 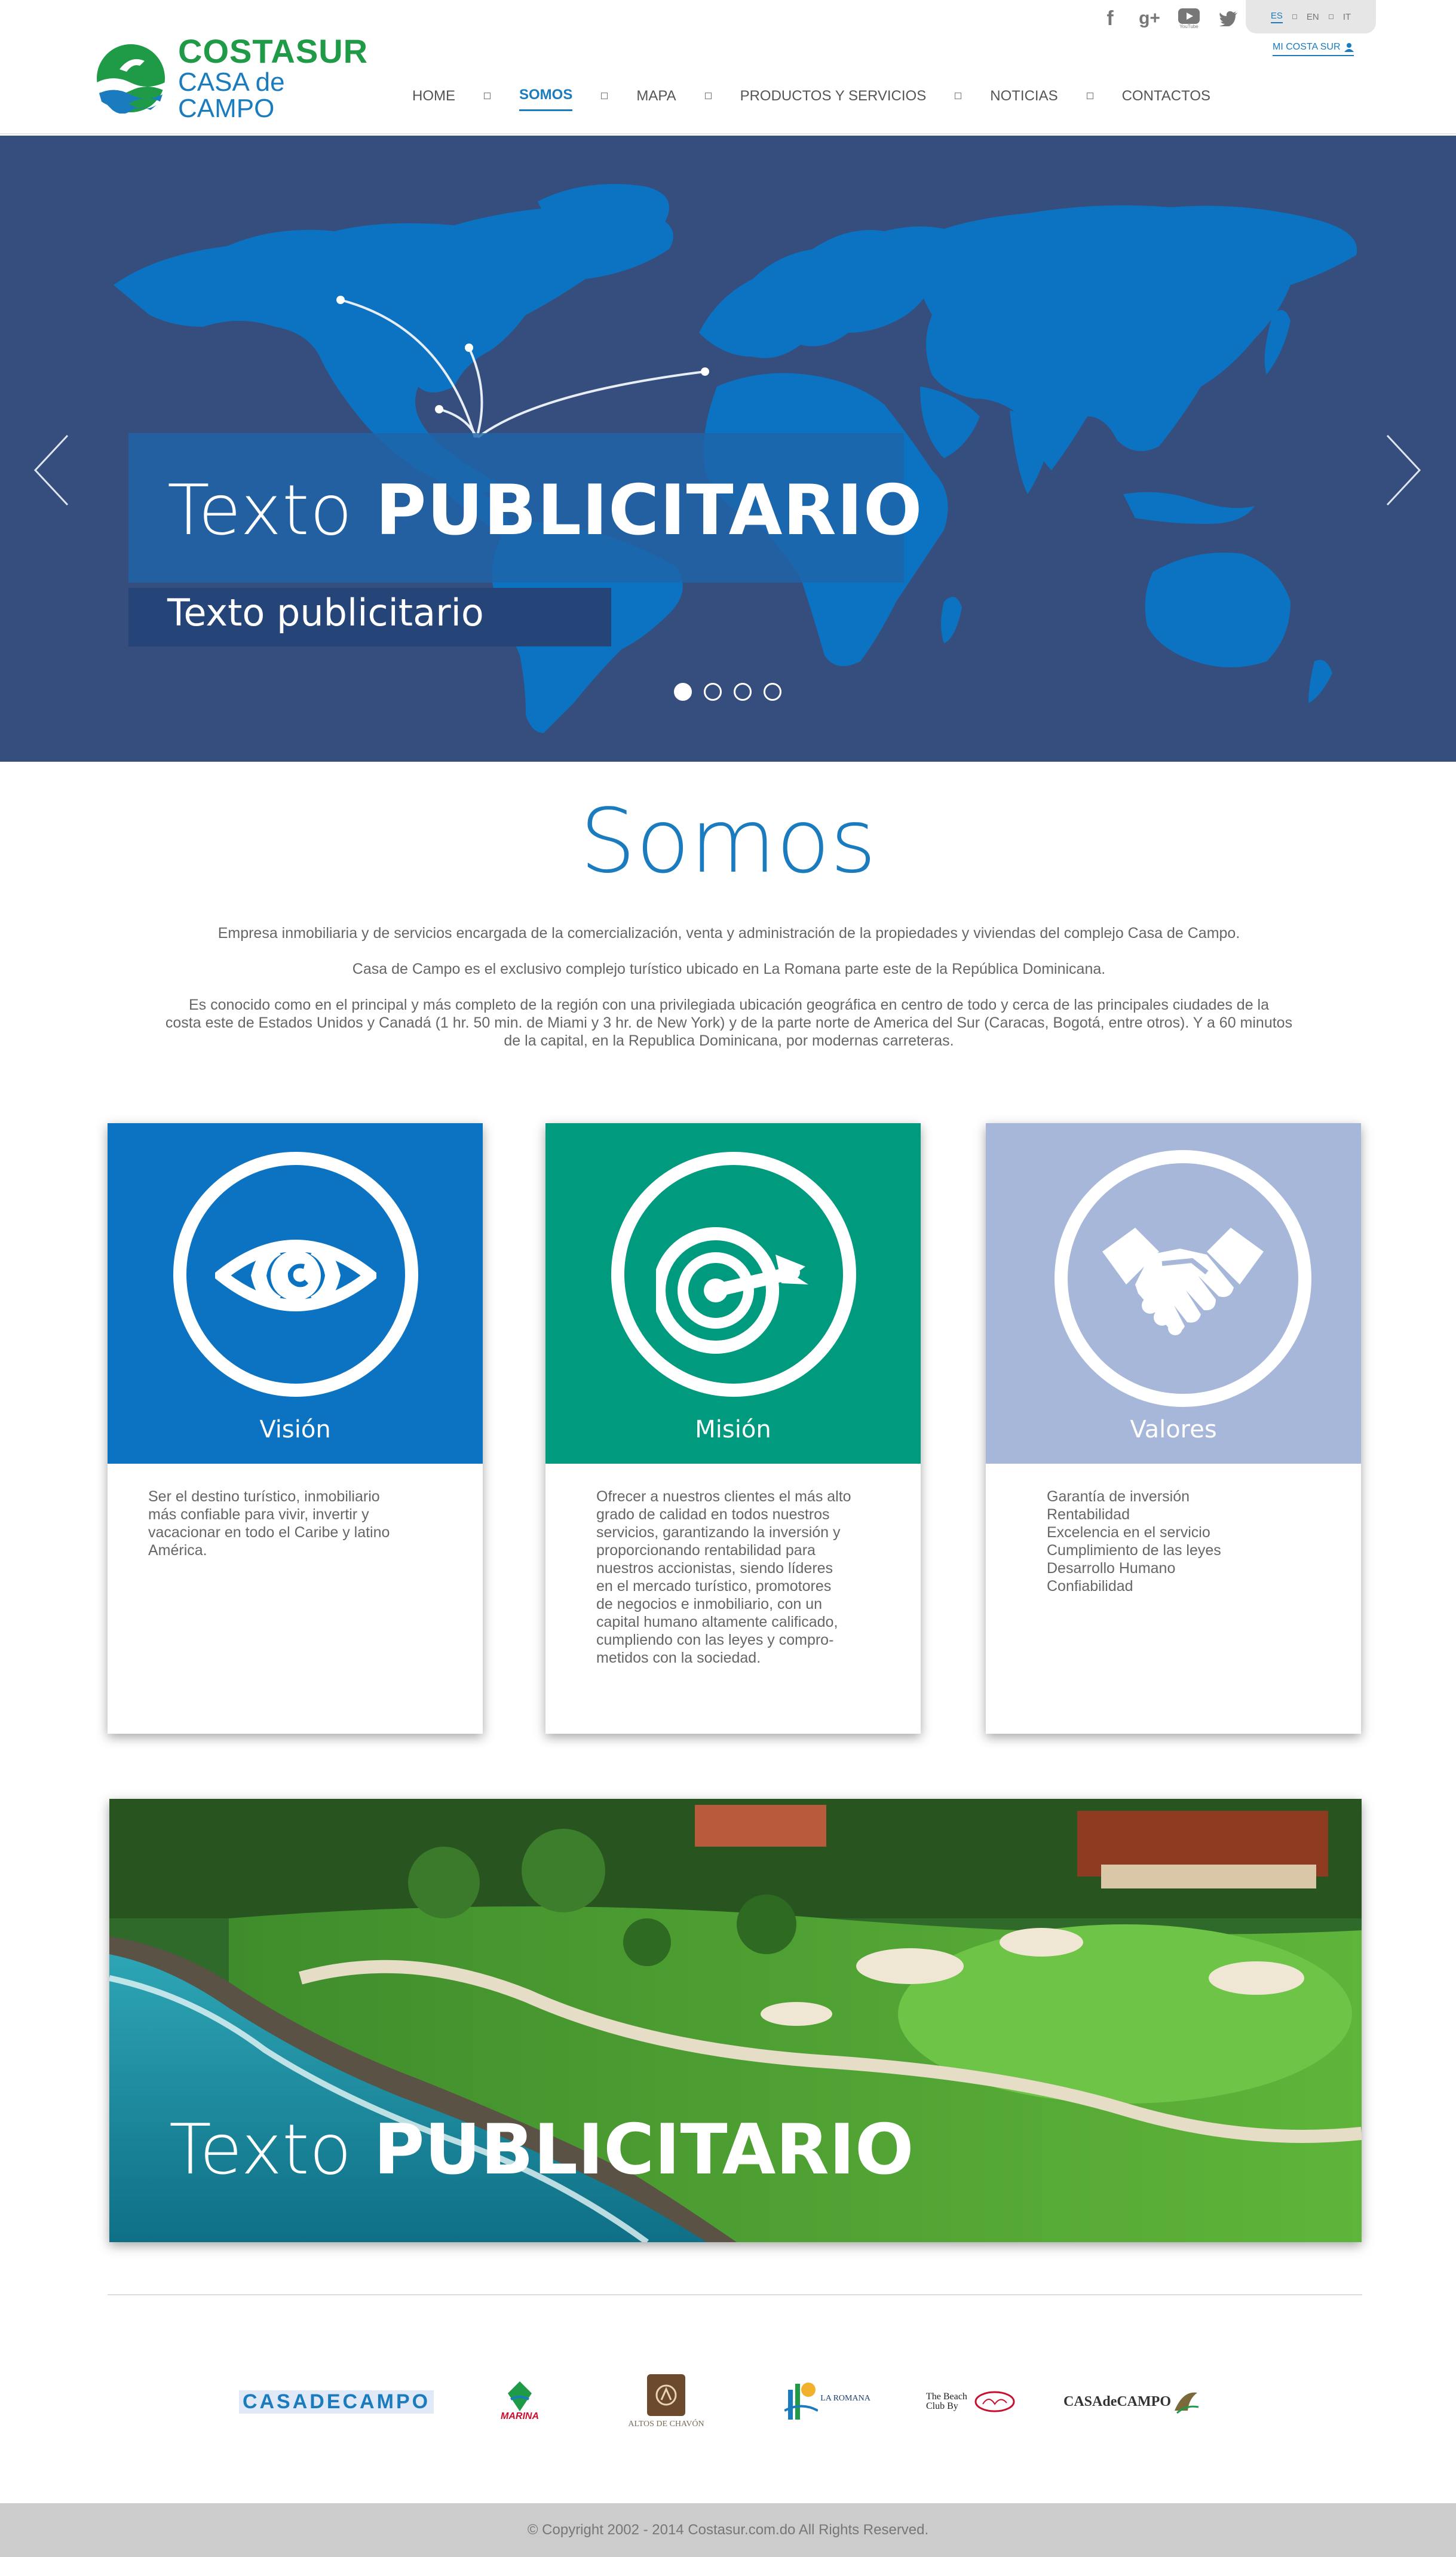 What do you see at coordinates (1117, 2401) in the screenshot?
I see `casa-de-campo-spa-text: CASAdeCAMPO` at bounding box center [1117, 2401].